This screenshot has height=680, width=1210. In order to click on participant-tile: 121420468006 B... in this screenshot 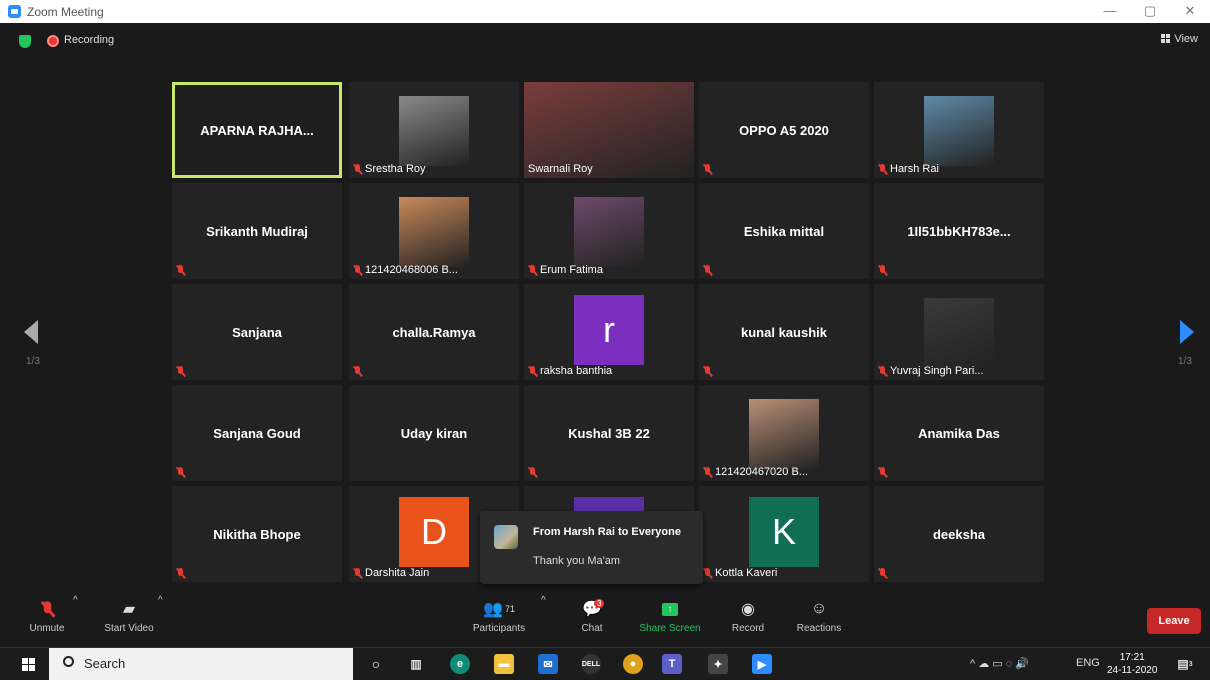, I will do `click(434, 231)`.